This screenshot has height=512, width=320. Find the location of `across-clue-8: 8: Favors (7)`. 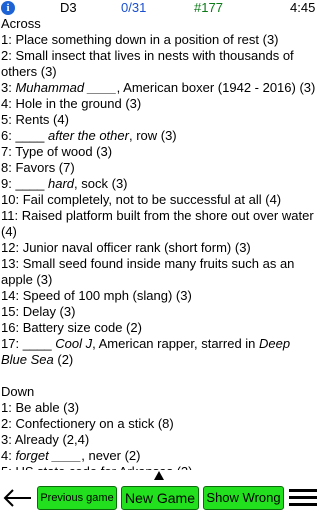

across-clue-8: 8: Favors (7) is located at coordinates (160, 168).